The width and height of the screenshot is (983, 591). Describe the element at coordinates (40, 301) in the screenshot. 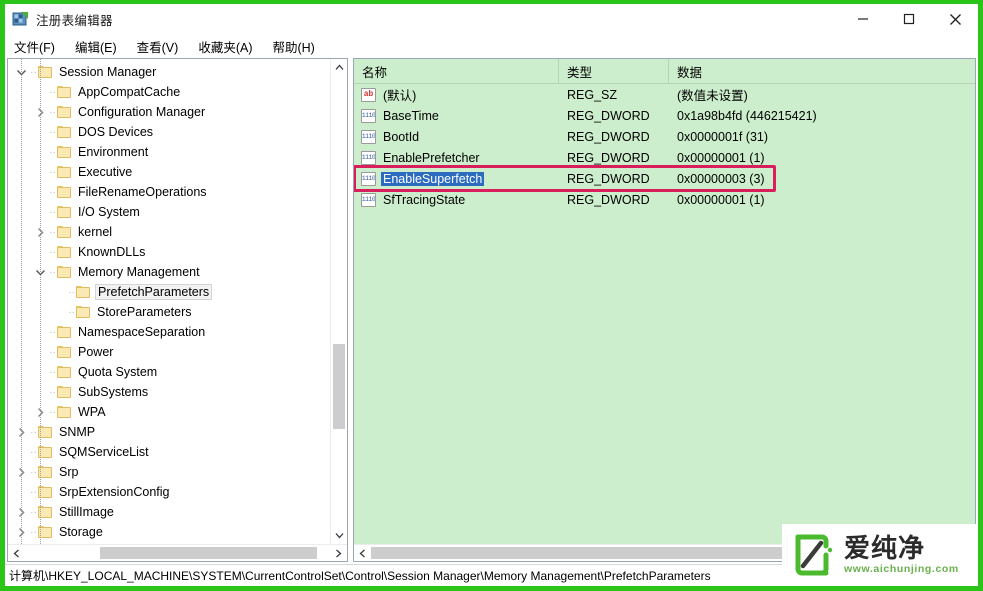

I see `tree-guide-line` at that location.